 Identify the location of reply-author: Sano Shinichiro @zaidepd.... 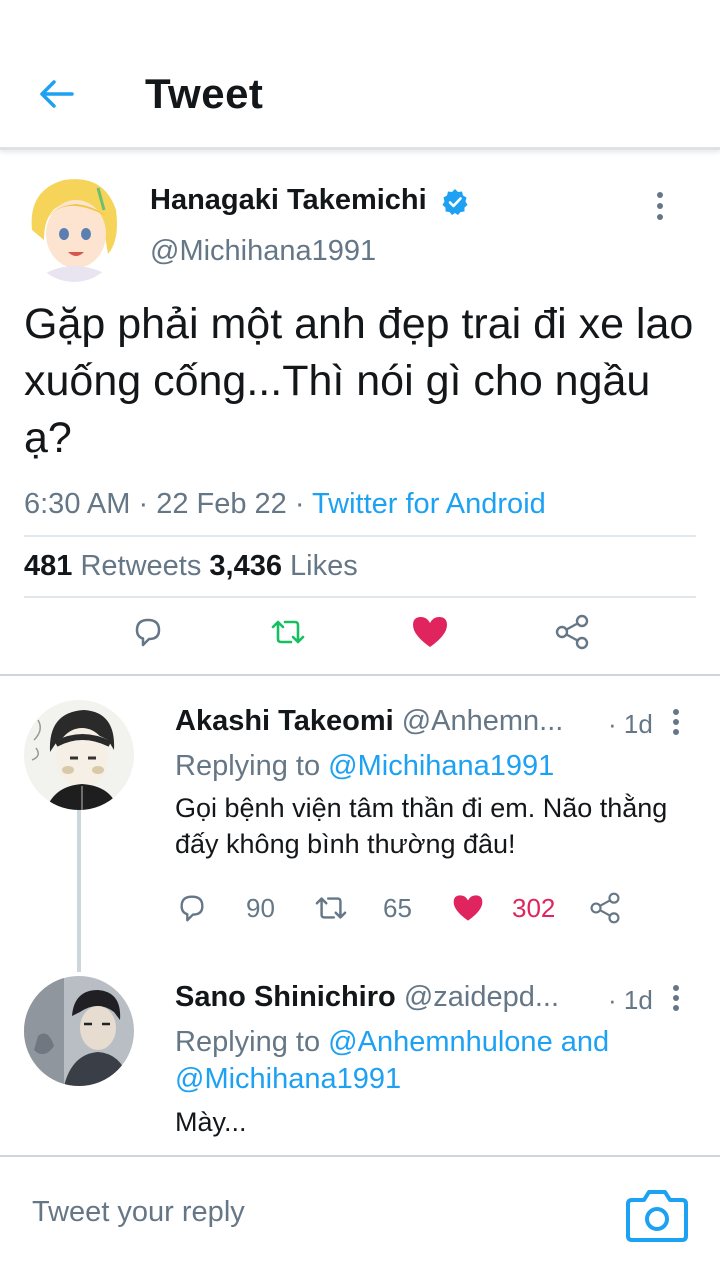
(367, 997).